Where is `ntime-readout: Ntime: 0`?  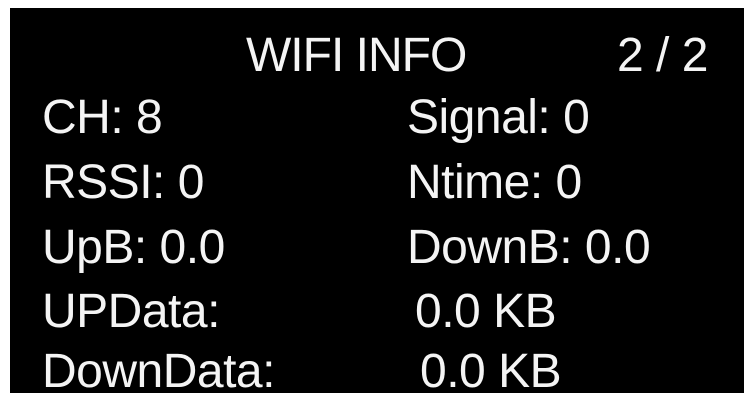 ntime-readout: Ntime: 0 is located at coordinates (494, 182).